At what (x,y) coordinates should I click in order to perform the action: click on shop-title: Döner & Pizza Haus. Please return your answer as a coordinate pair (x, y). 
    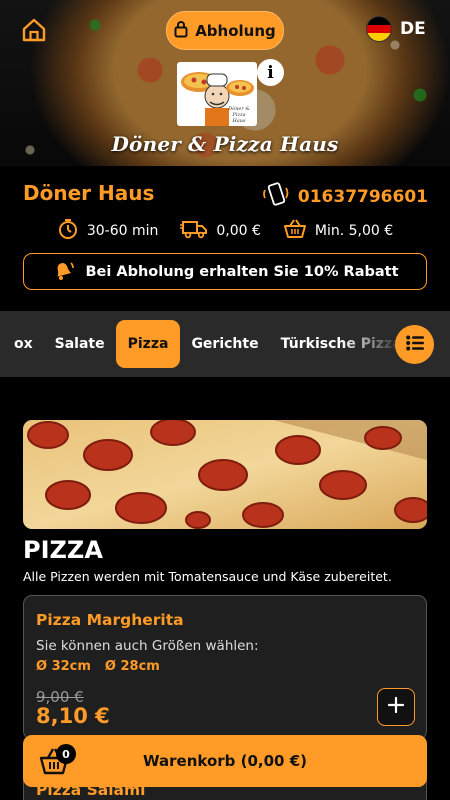
    Looking at the image, I should click on (225, 144).